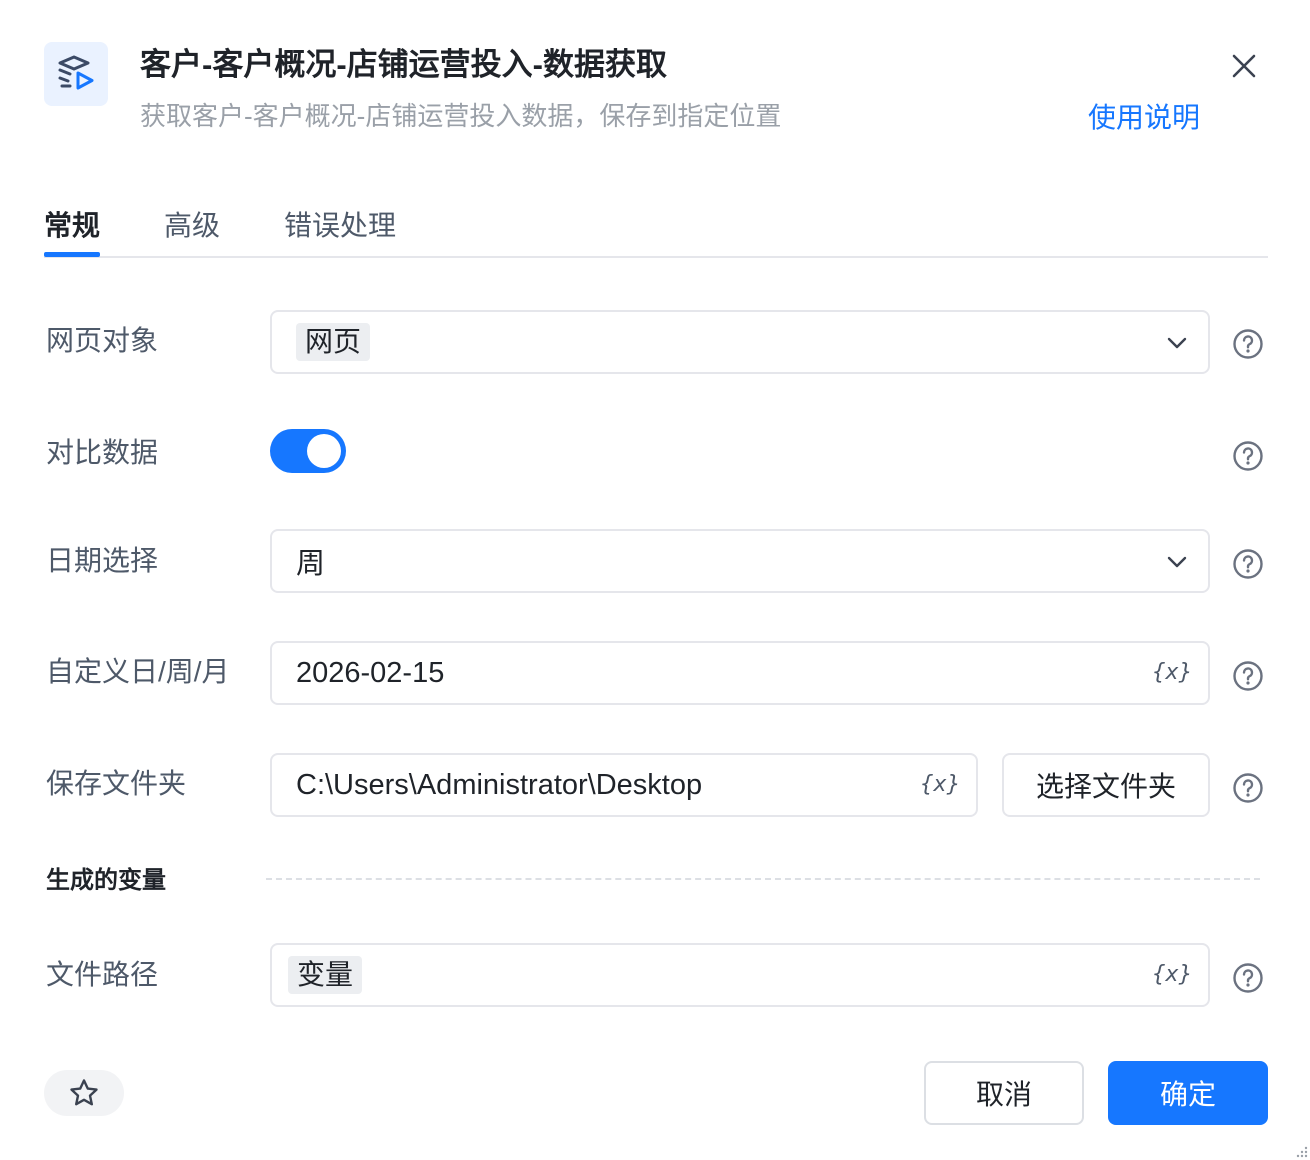  I want to click on cancel-button: 取消, so click(1004, 1093).